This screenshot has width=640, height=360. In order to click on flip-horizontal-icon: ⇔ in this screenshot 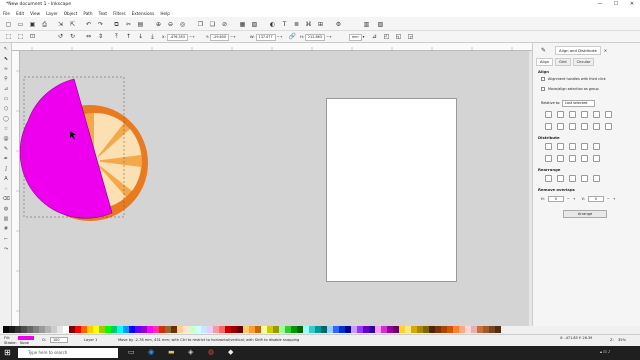, I will do `click(88, 36)`.